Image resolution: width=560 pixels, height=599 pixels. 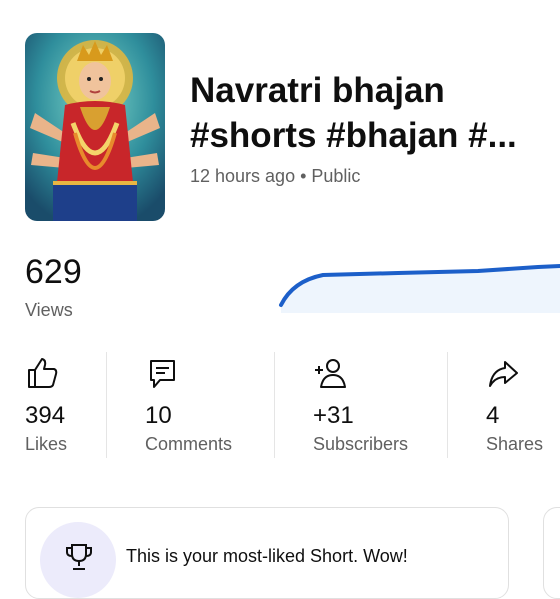 What do you see at coordinates (158, 415) in the screenshot?
I see `comments-count: 10` at bounding box center [158, 415].